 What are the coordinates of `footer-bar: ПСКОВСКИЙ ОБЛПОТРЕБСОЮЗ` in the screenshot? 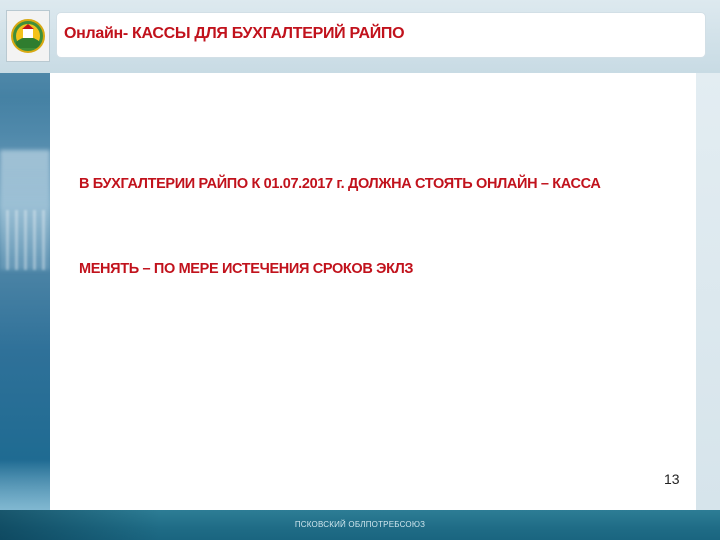 It's located at (360, 525).